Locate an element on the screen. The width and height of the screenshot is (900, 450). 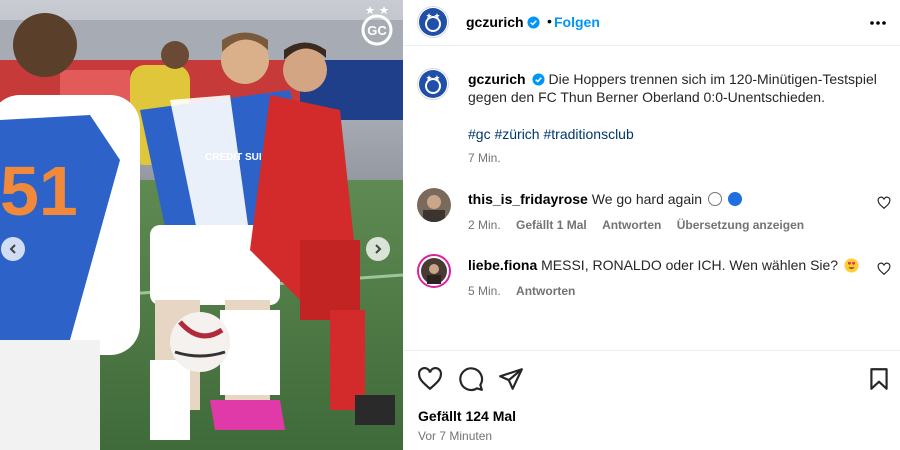
post-header: gczurich • Folgen is located at coordinates (651, 23).